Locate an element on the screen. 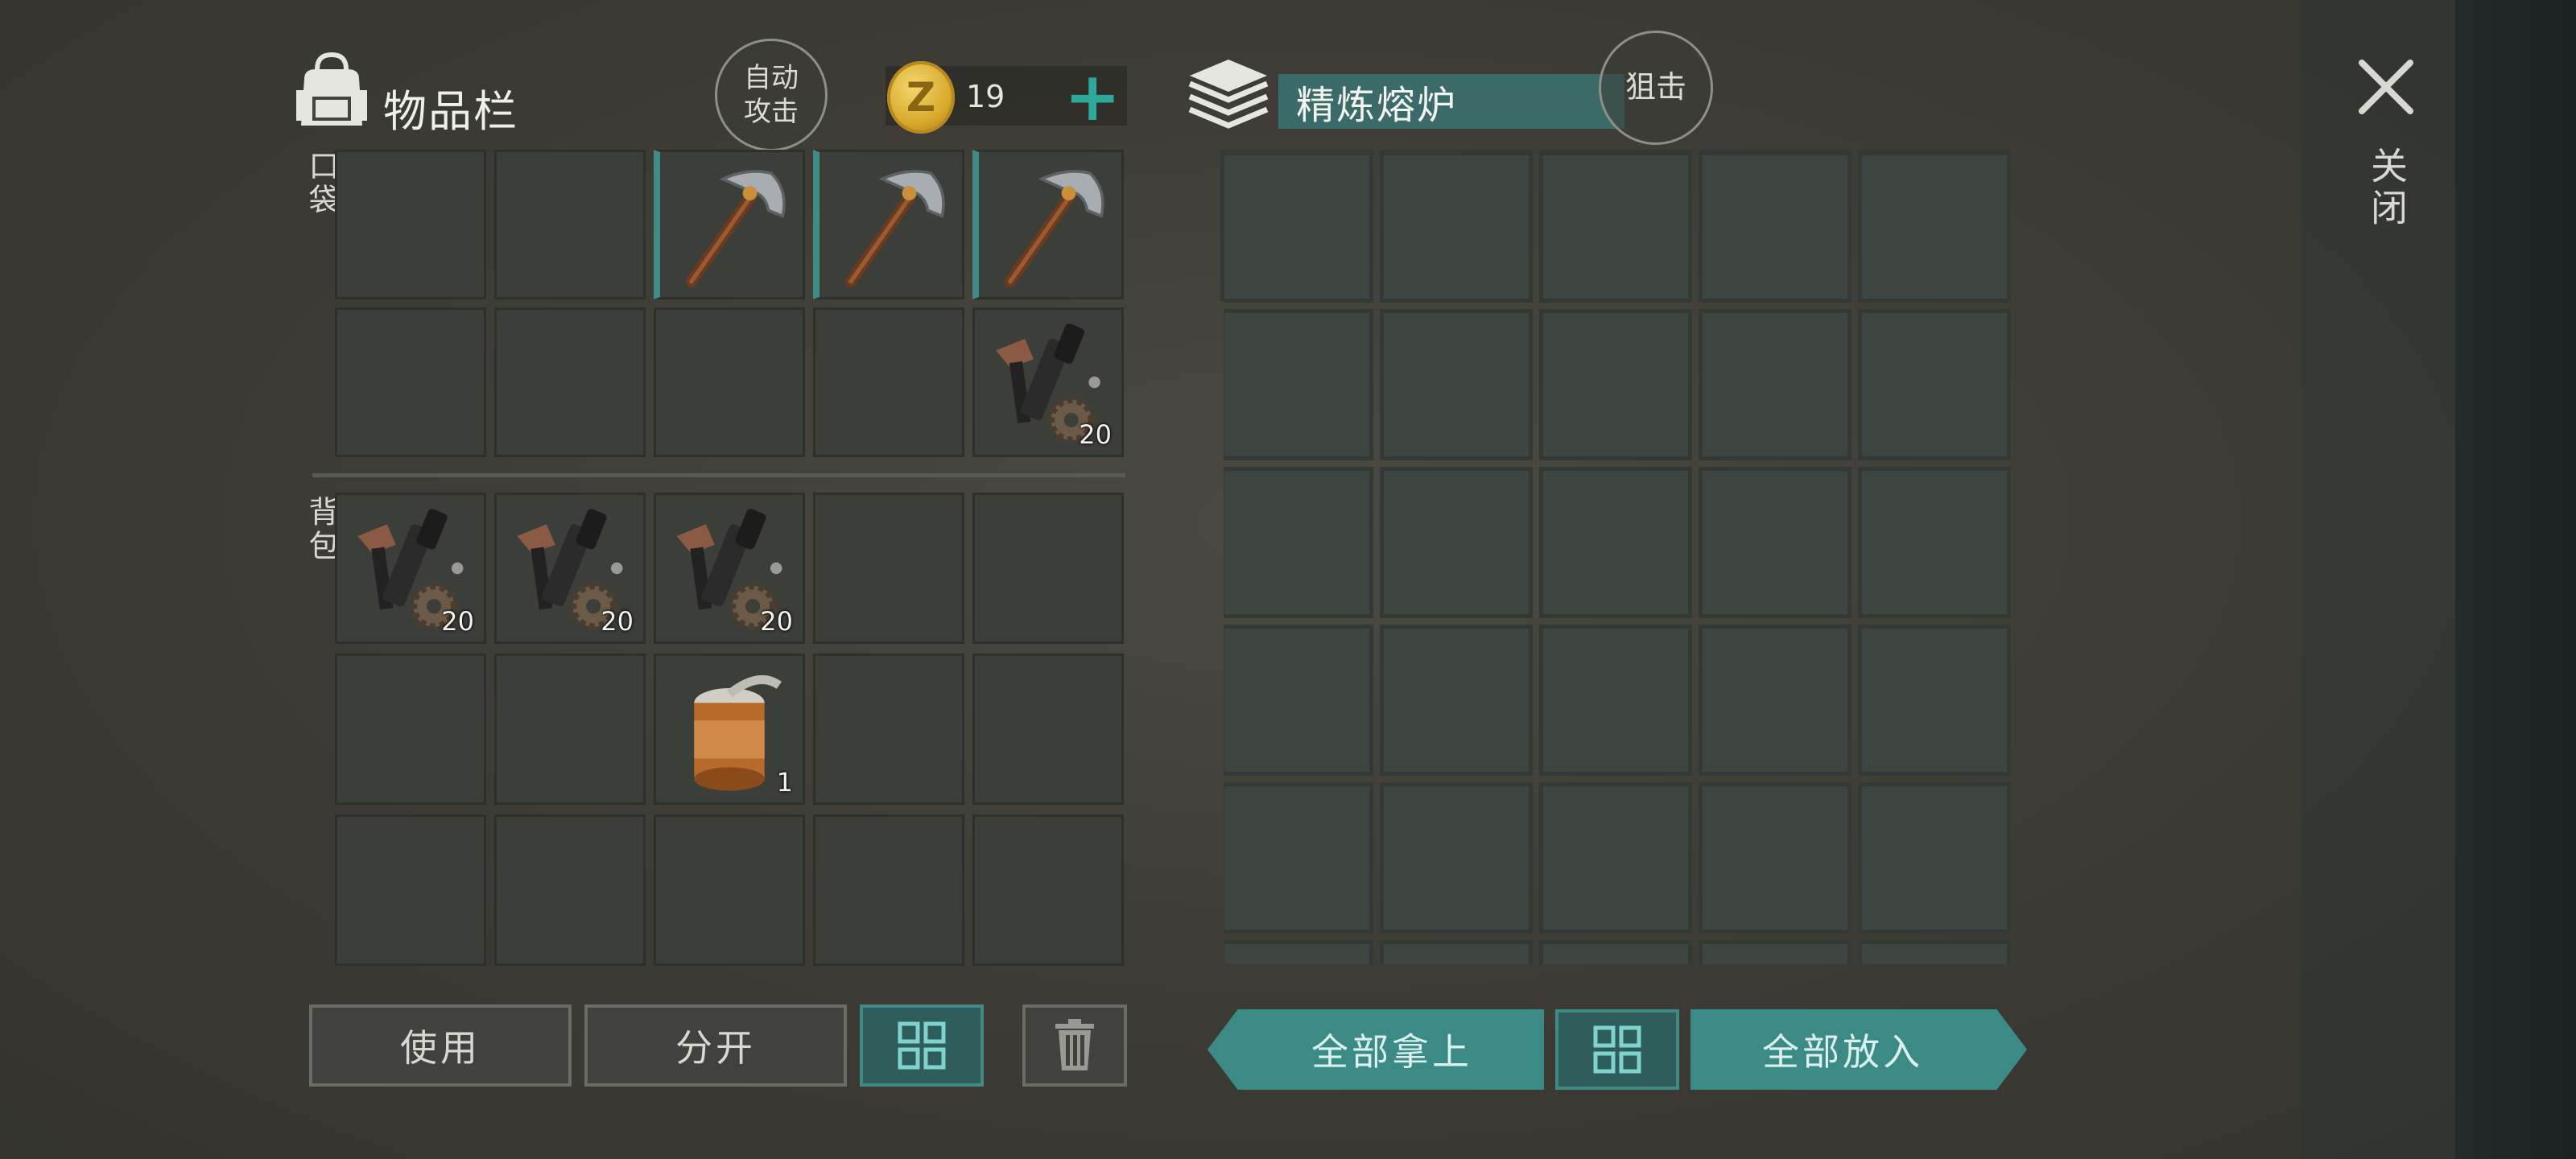  divider is located at coordinates (718, 475).